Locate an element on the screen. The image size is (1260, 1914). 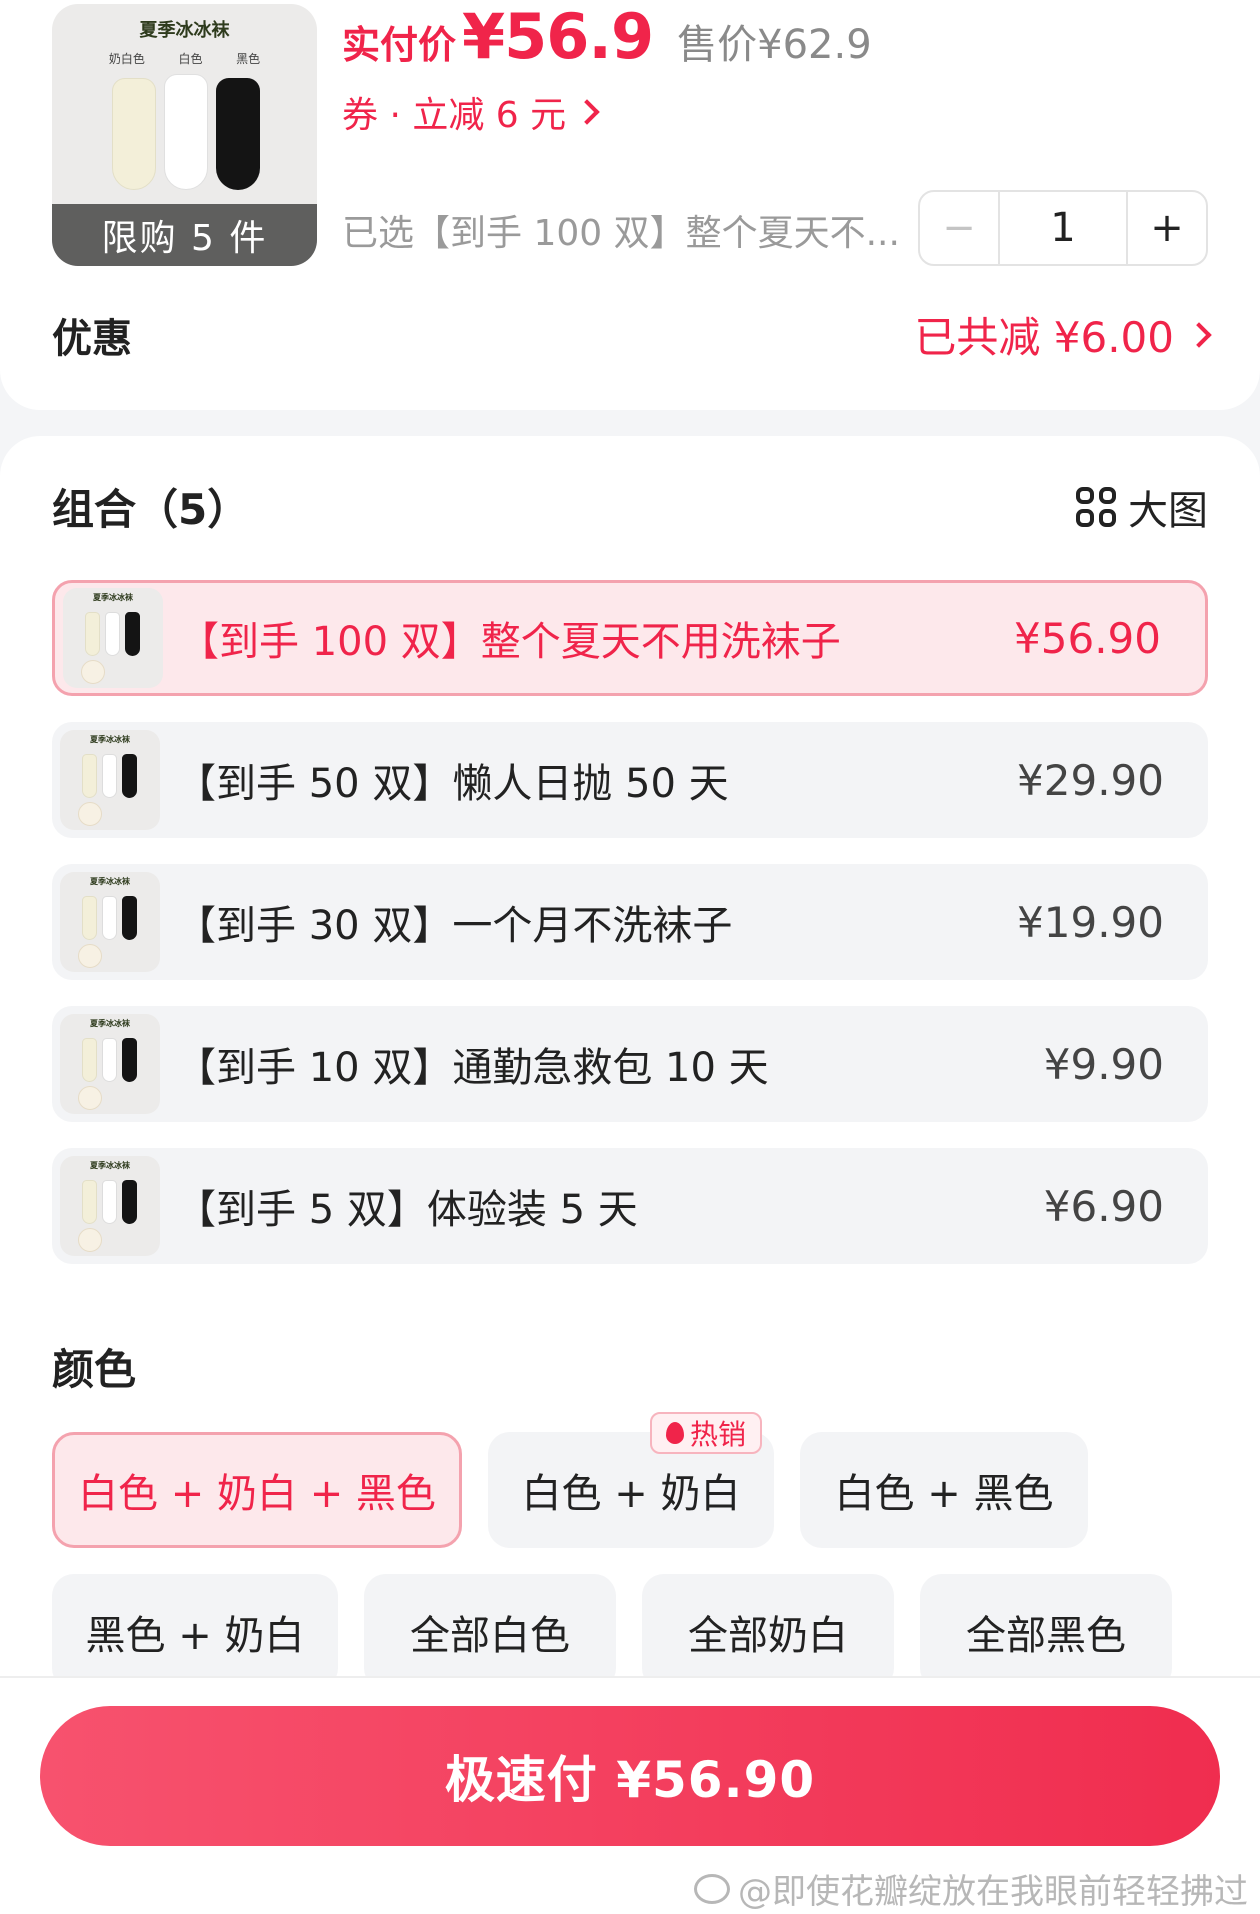
big-view-button: 大图 is located at coordinates (1142, 507).